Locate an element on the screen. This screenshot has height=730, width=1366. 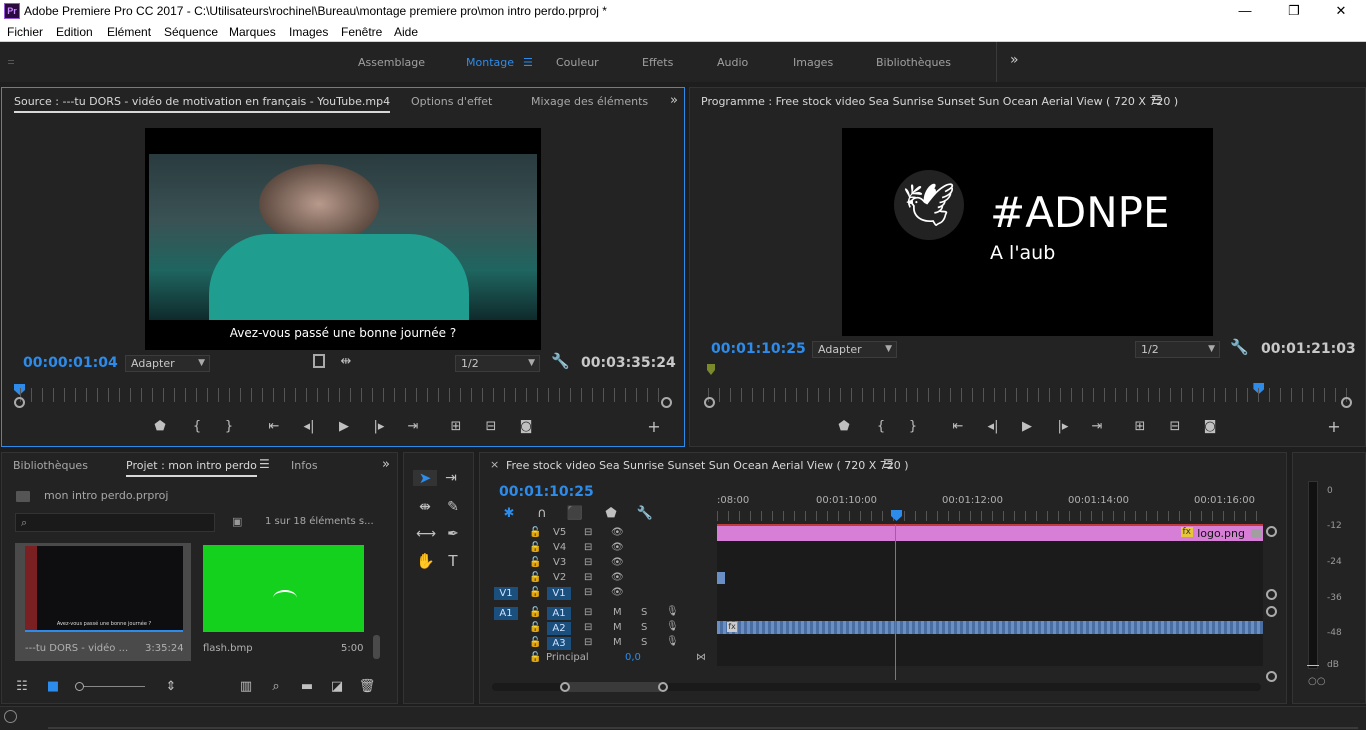
tab-project: Projet : mon intro perdo is located at coordinates (191, 468).